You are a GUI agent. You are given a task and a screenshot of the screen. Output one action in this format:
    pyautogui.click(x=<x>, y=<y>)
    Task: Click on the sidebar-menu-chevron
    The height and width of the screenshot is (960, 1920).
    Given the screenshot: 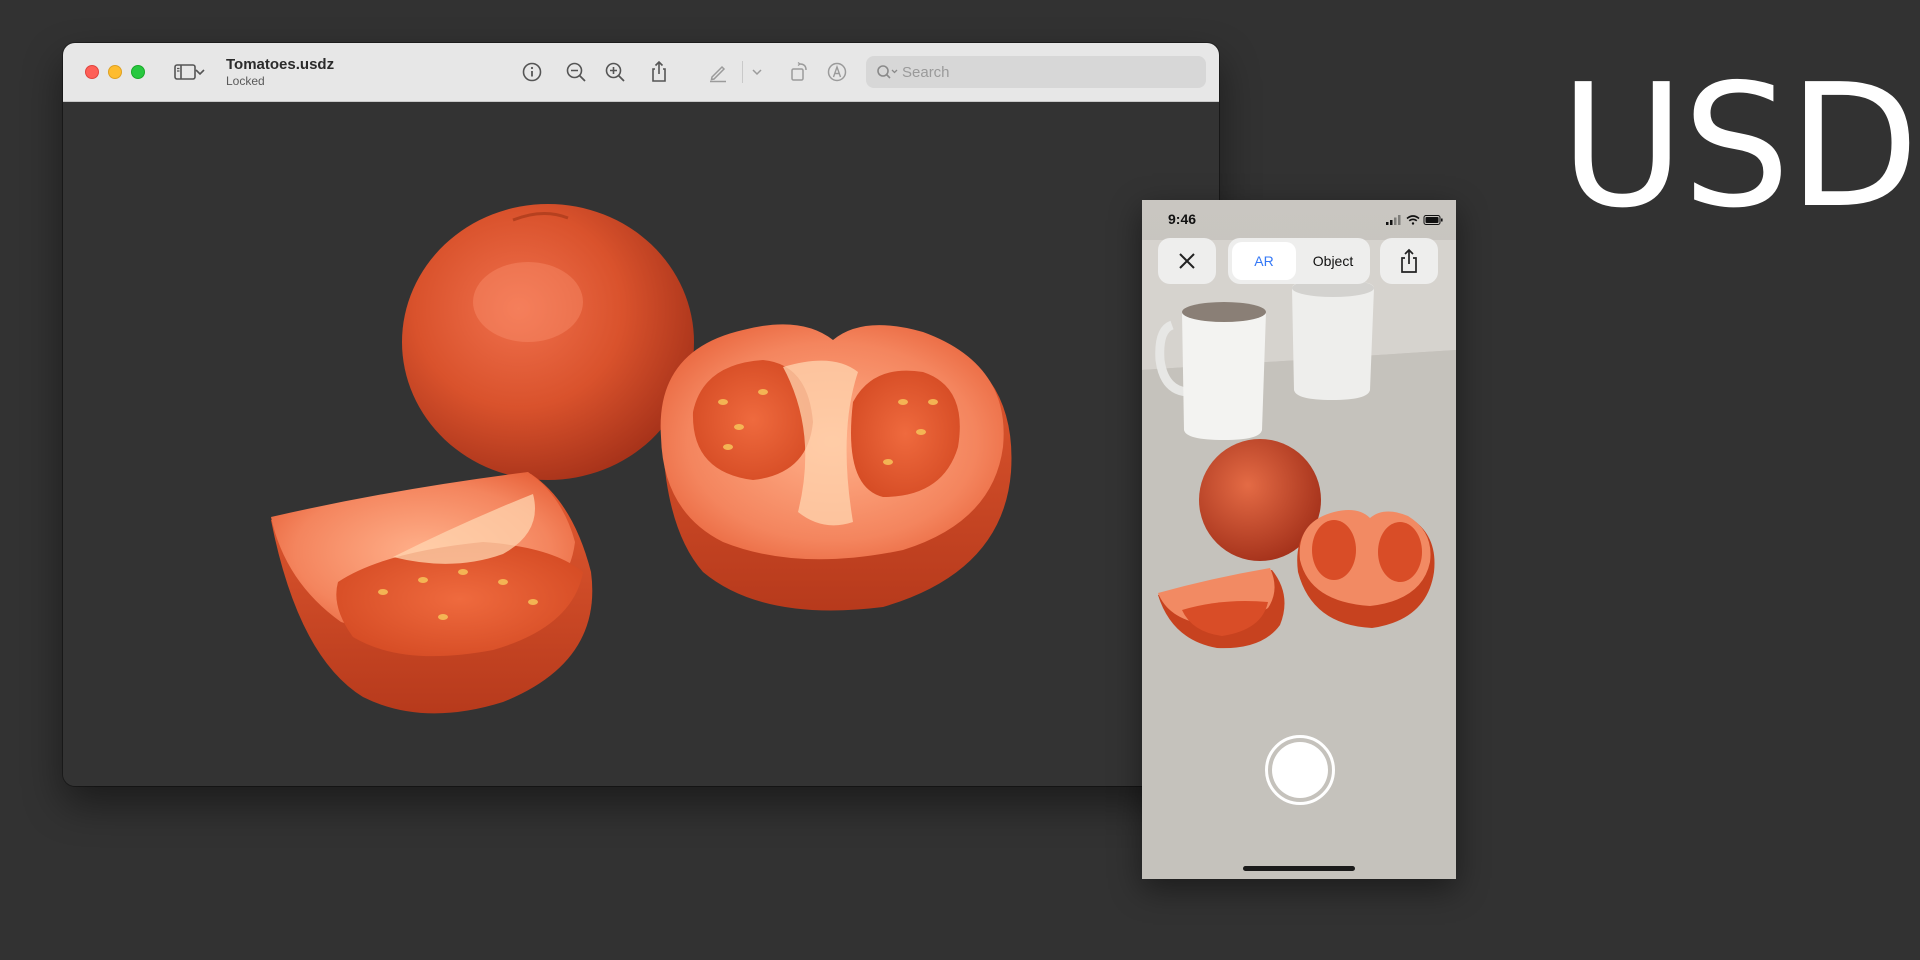 What is the action you would take?
    pyautogui.click(x=200, y=72)
    